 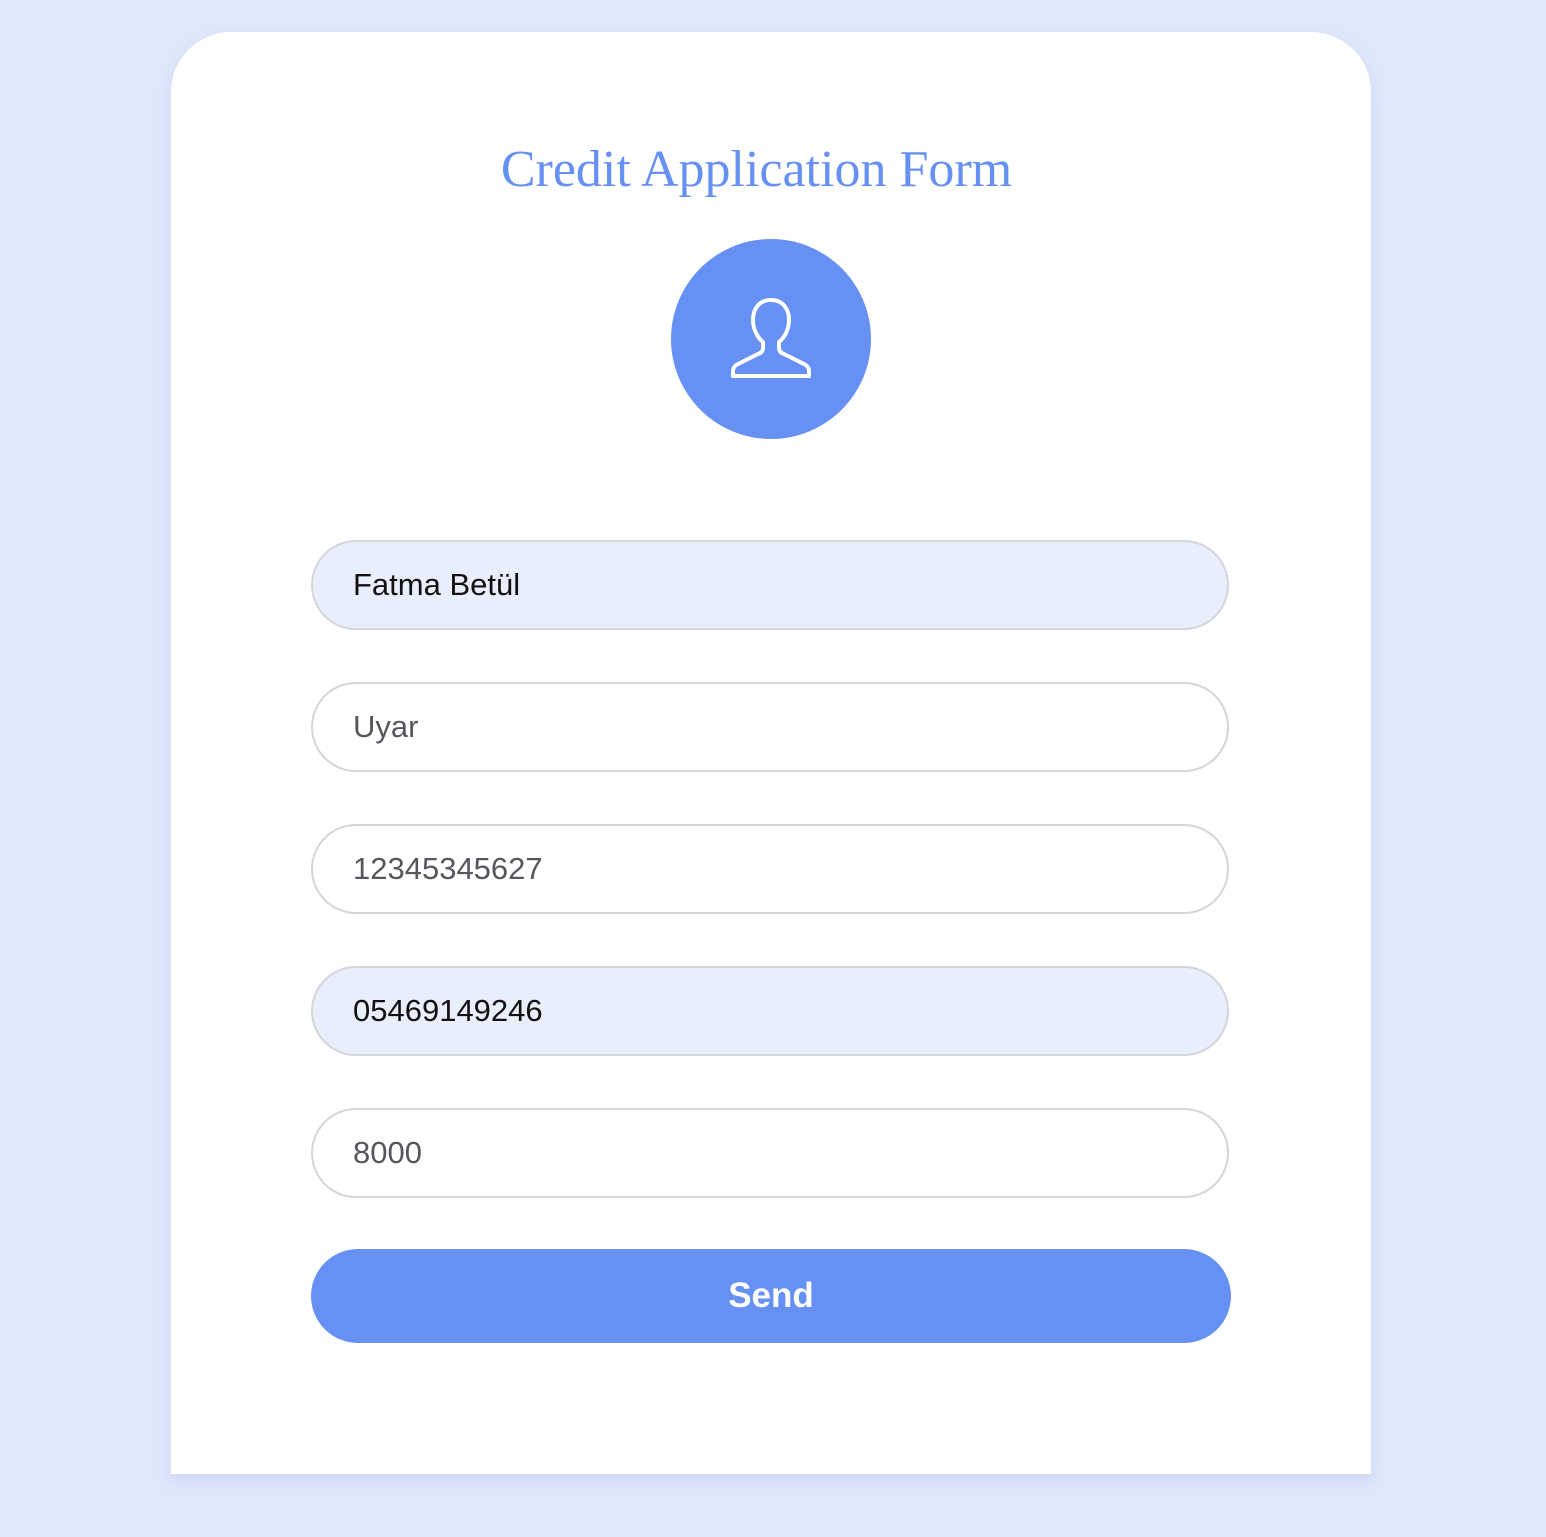 What do you see at coordinates (771, 1296) in the screenshot?
I see `send-button: Send` at bounding box center [771, 1296].